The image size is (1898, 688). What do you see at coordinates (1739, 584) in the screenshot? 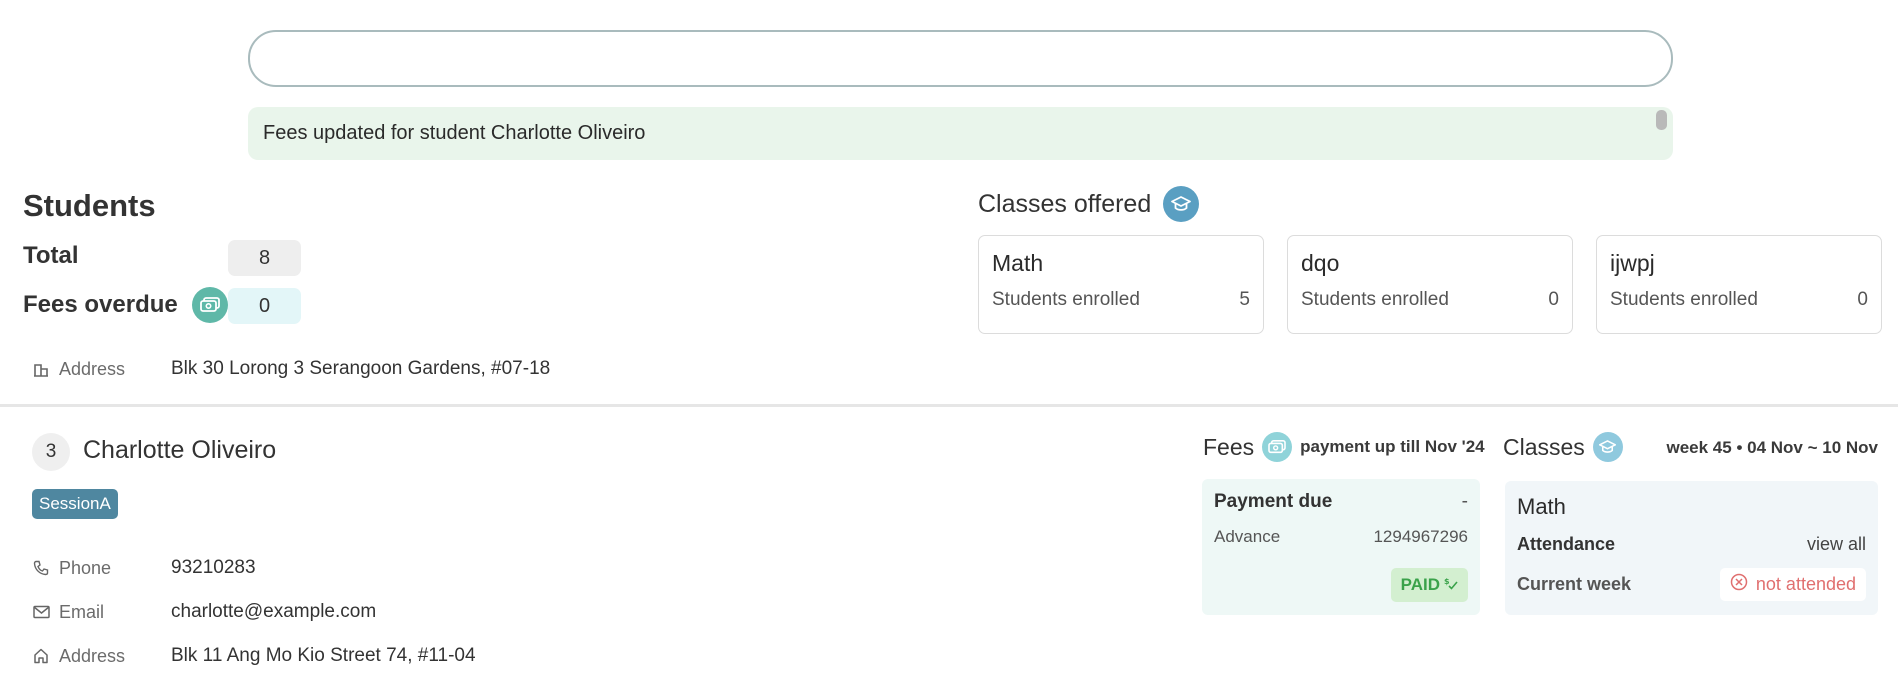
I see `x-circle-icon` at bounding box center [1739, 584].